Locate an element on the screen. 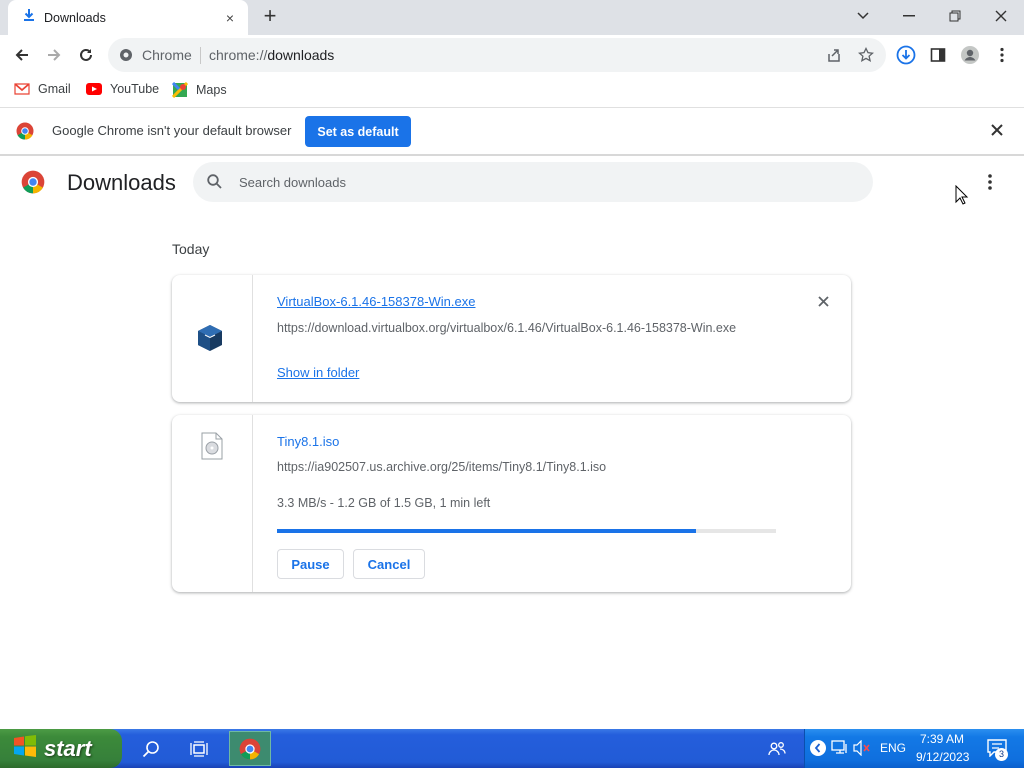 This screenshot has width=1024, height=768. start-label: start is located at coordinates (68, 748).